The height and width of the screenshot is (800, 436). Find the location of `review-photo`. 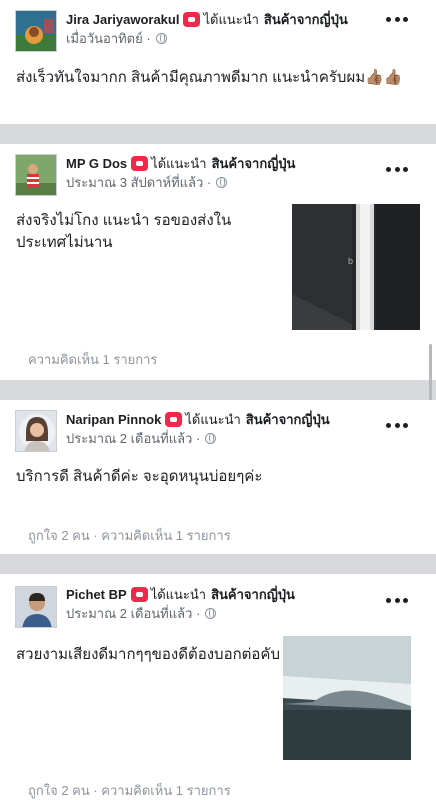

review-photo is located at coordinates (347, 698).